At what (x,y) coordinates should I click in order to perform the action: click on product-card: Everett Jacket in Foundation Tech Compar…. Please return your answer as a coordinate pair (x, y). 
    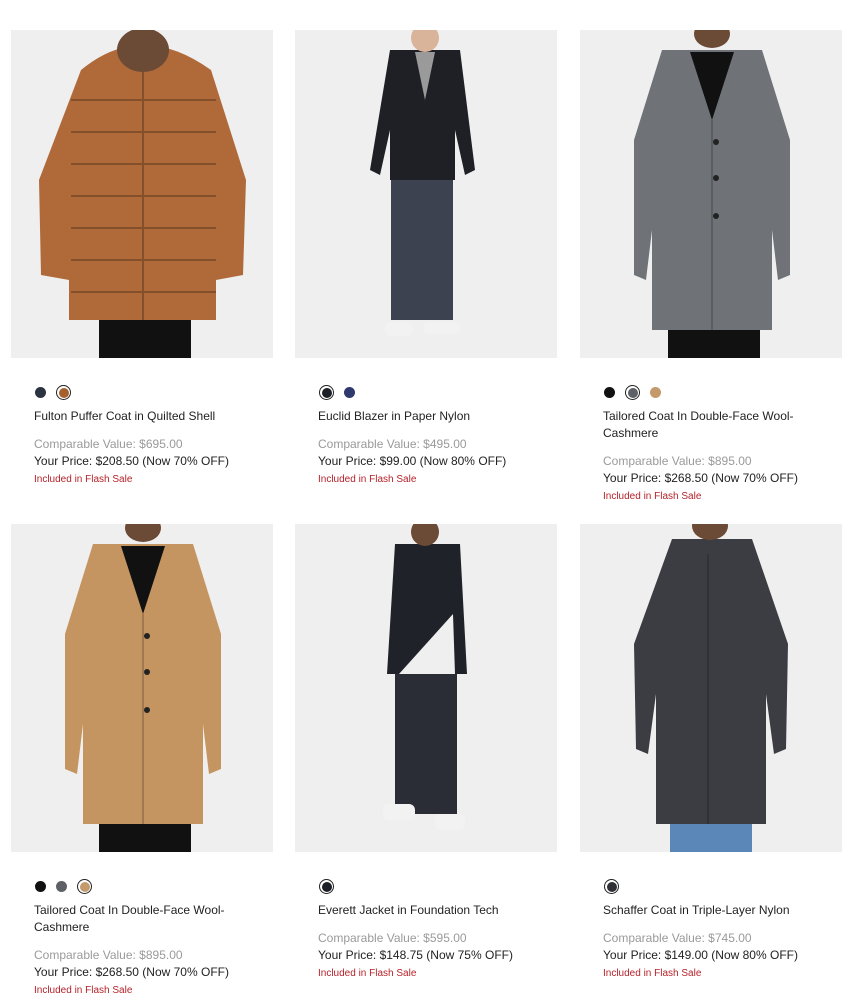
    Looking at the image, I should click on (426, 751).